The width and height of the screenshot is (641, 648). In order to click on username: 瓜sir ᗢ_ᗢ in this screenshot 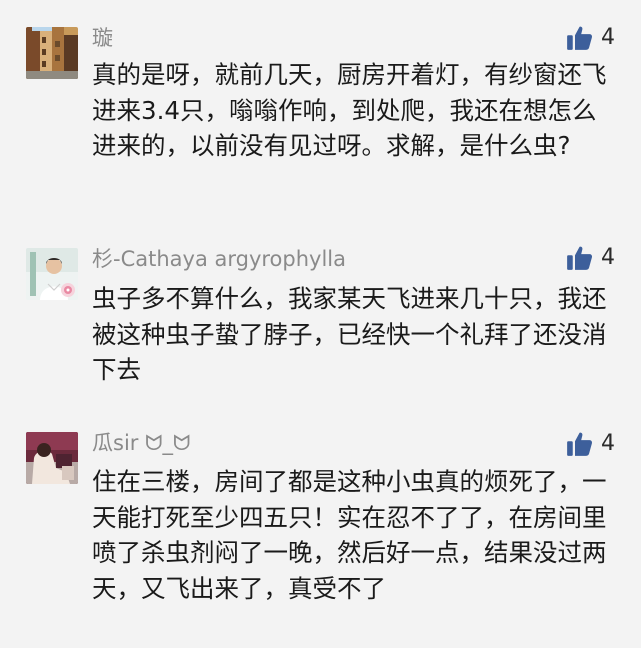, I will do `click(141, 443)`.